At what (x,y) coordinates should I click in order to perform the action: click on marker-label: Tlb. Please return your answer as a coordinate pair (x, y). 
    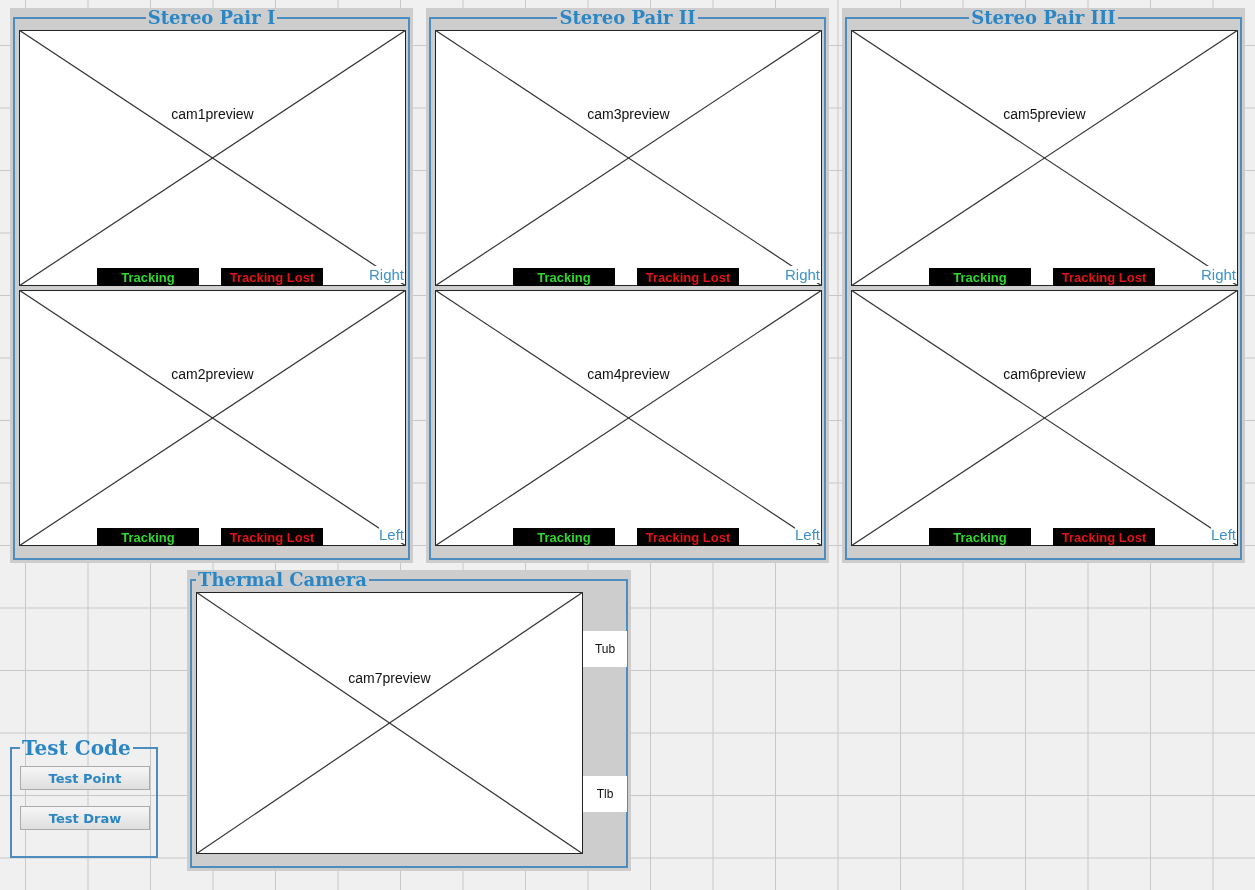
    Looking at the image, I should click on (605, 794).